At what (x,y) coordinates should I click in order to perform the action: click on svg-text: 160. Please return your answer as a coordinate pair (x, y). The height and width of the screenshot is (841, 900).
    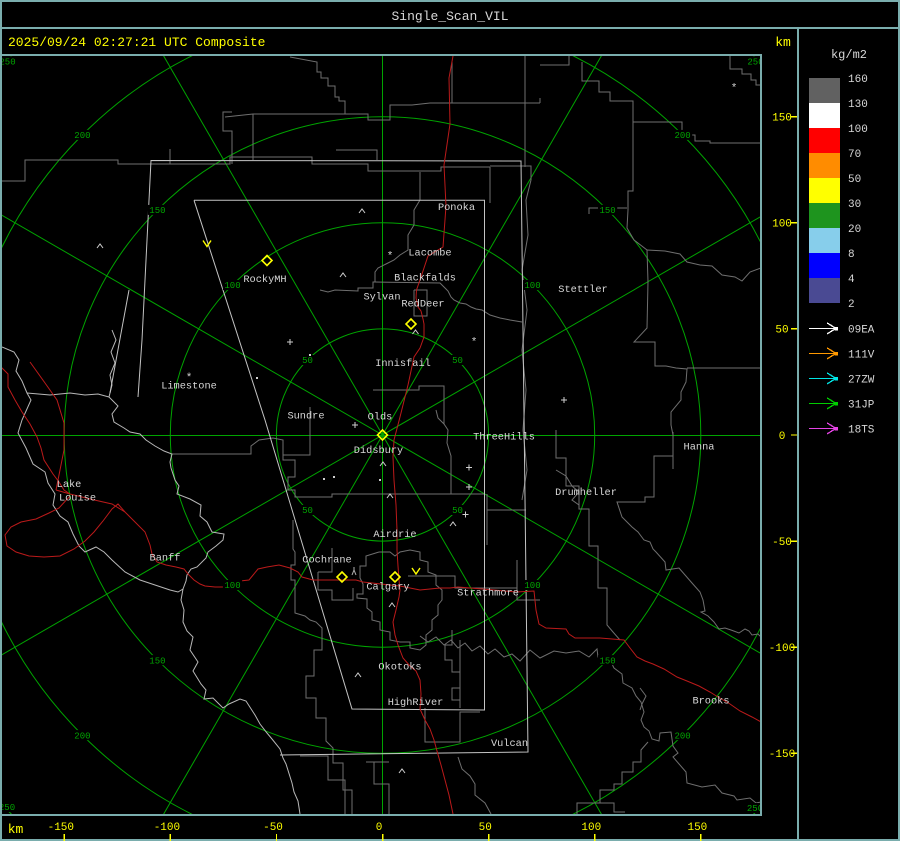
    Looking at the image, I should click on (858, 80).